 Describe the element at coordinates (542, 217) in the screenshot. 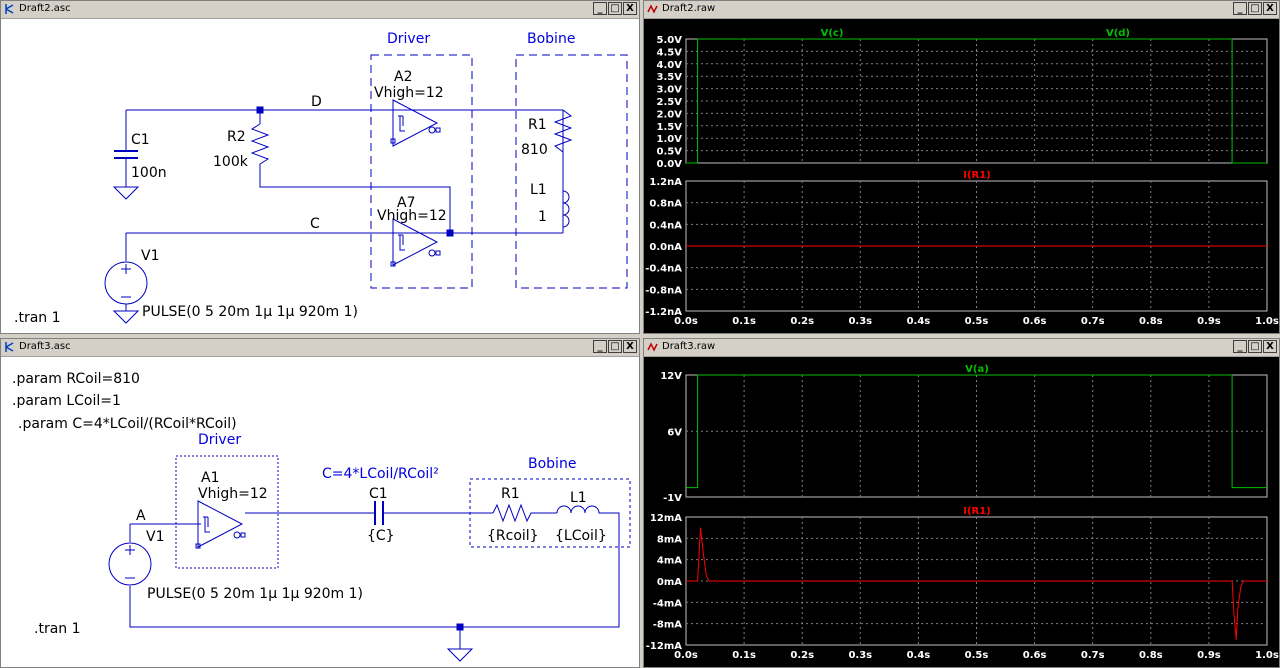

I see `l1-value: 1` at that location.